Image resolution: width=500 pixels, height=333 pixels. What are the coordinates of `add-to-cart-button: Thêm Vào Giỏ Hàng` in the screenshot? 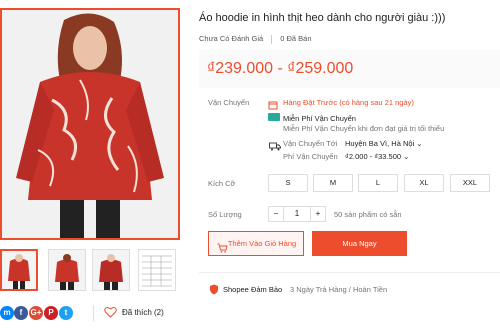 It's located at (256, 243).